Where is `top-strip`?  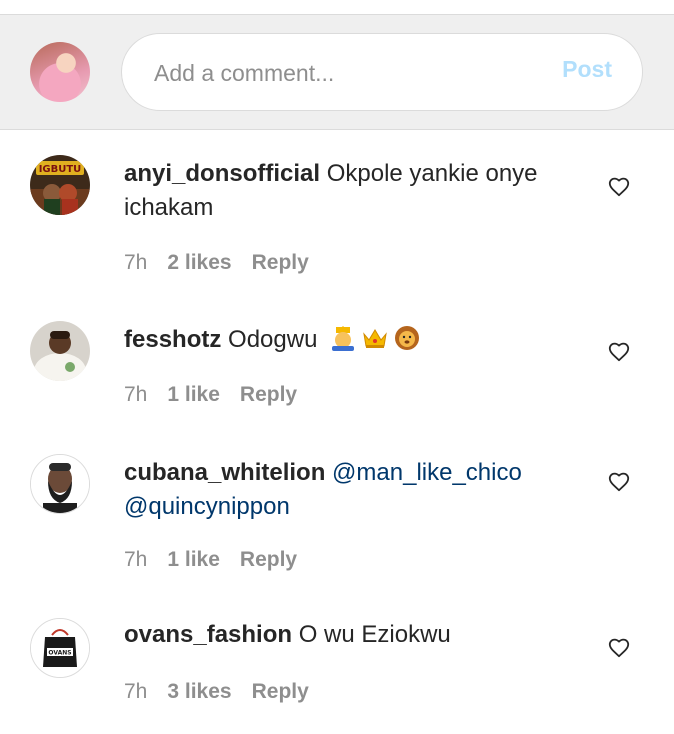 top-strip is located at coordinates (337, 7).